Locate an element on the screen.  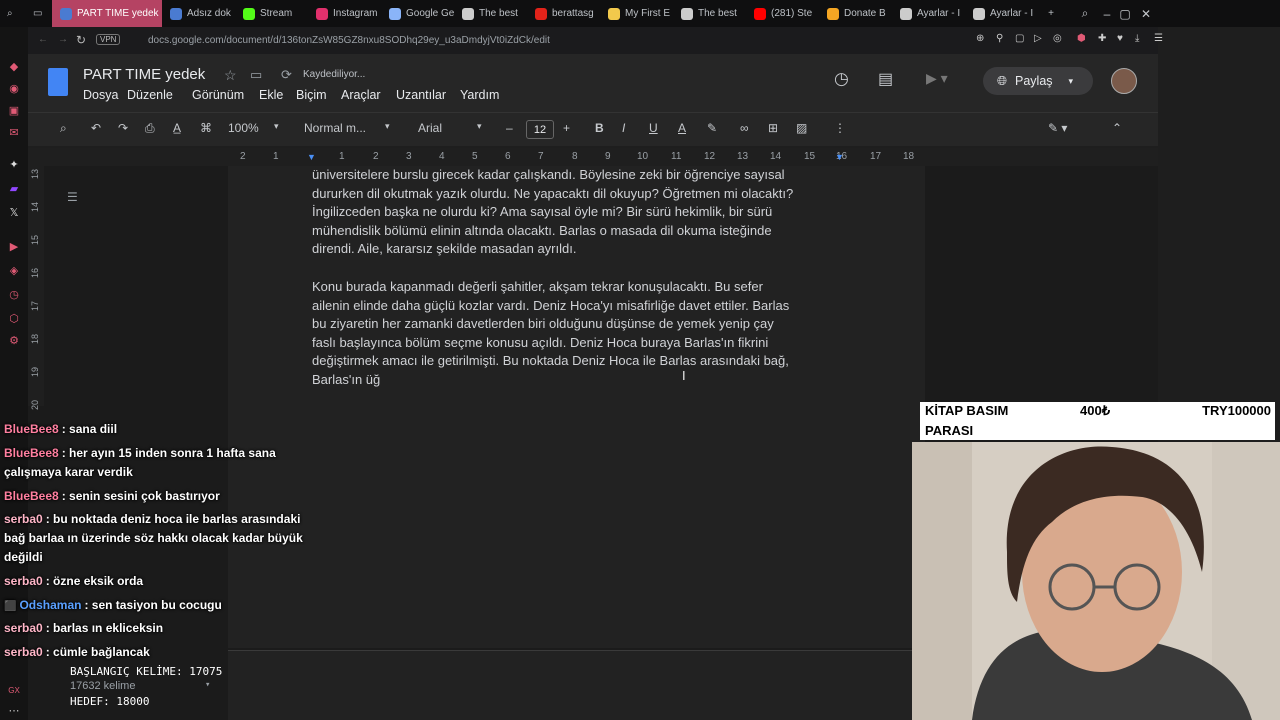
spellcheck-icon: A̲ is located at coordinates (177, 128).